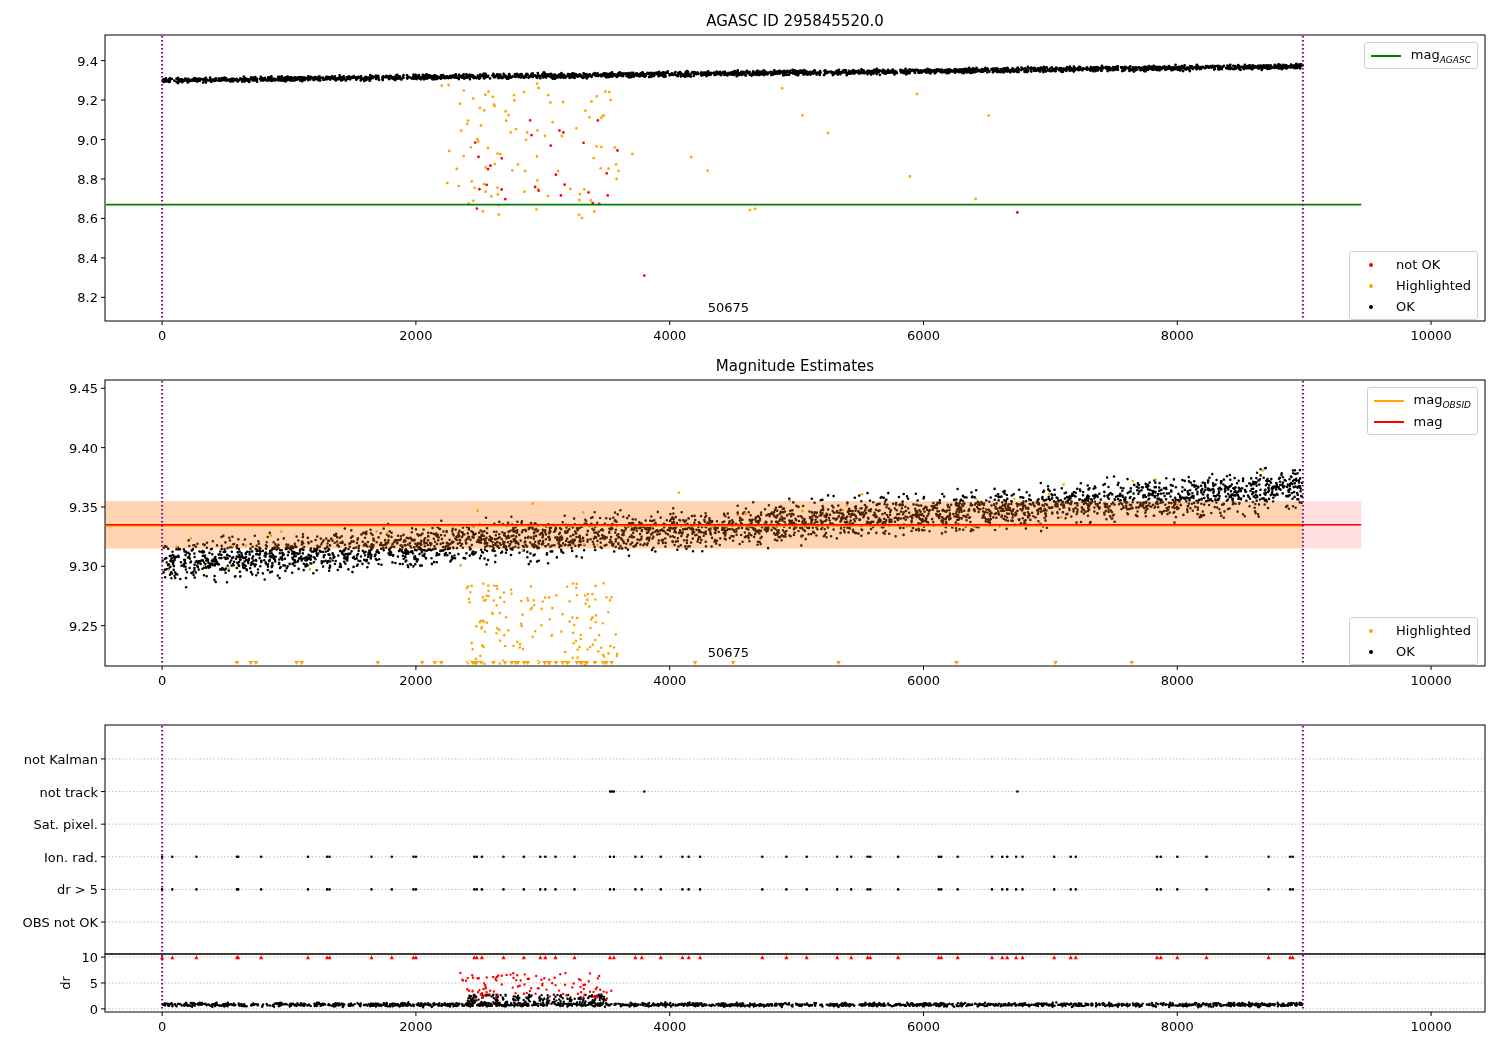 Image resolution: width=1500 pixels, height=1050 pixels. I want to click on legend-label: mag$_{OBSID}$, so click(1442, 400).